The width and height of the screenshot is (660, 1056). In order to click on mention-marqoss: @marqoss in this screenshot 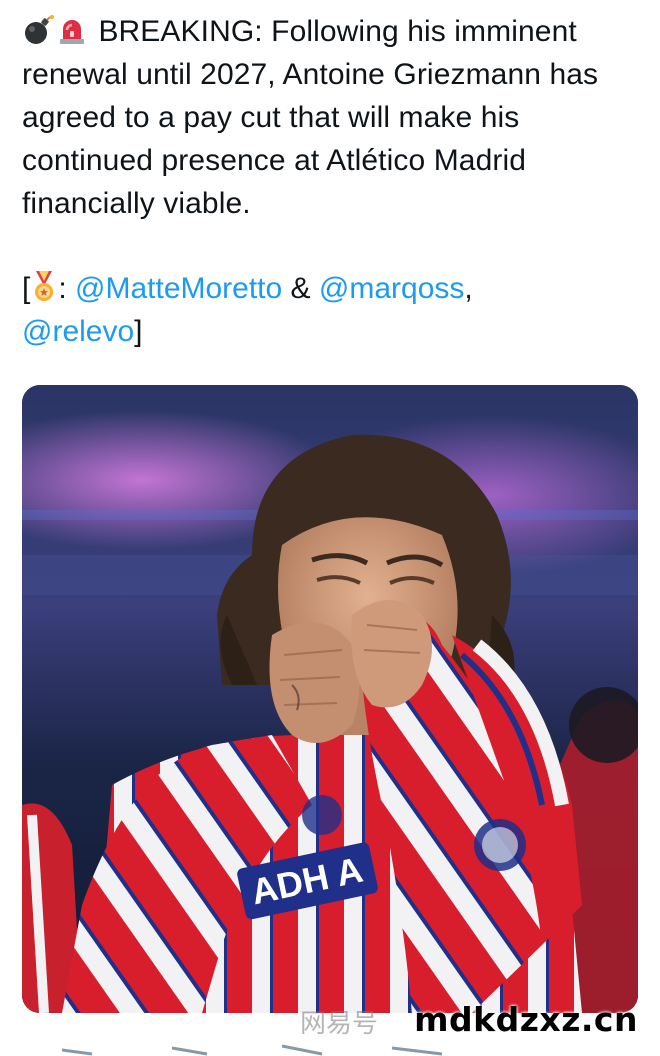, I will do `click(392, 288)`.